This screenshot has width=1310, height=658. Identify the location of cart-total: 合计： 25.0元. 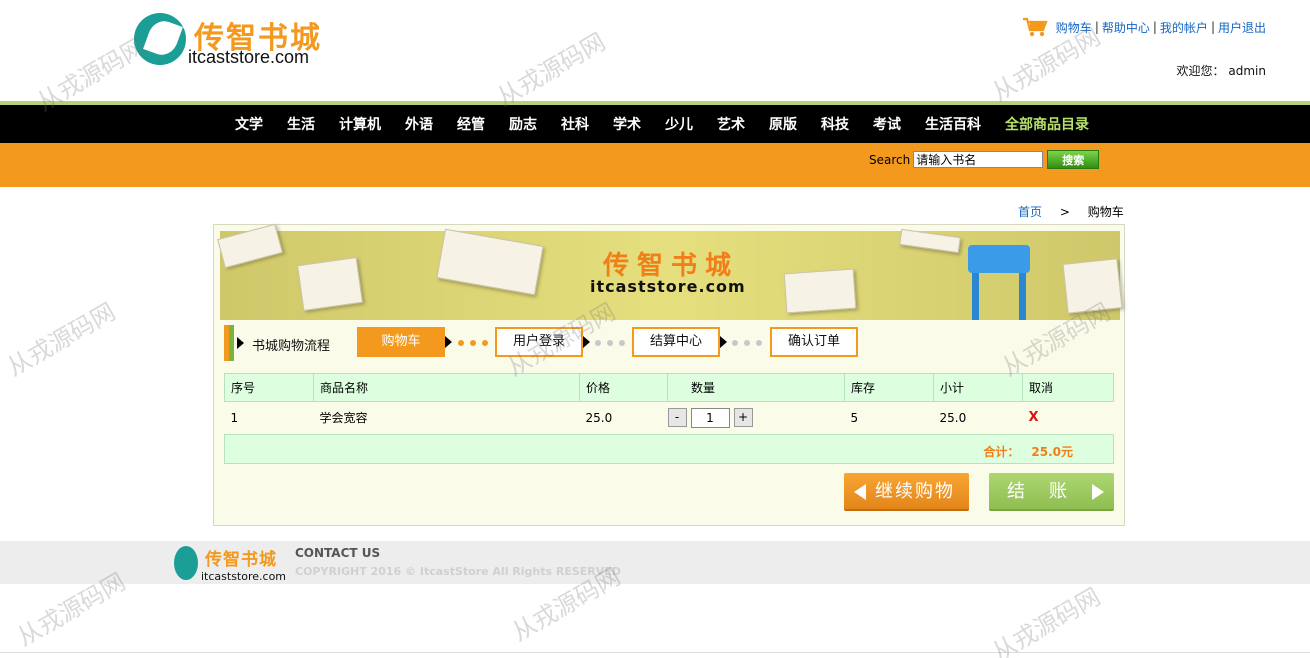
(1028, 451).